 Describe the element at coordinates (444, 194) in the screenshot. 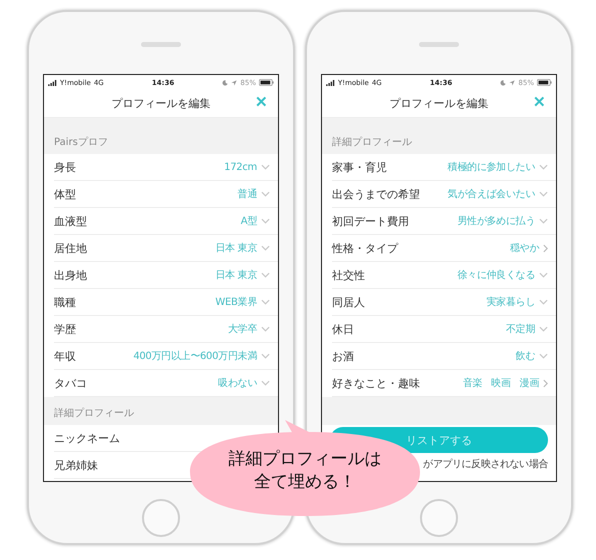

I see `profile-row: 出会うまでの希望 気が合えば会いたい` at that location.